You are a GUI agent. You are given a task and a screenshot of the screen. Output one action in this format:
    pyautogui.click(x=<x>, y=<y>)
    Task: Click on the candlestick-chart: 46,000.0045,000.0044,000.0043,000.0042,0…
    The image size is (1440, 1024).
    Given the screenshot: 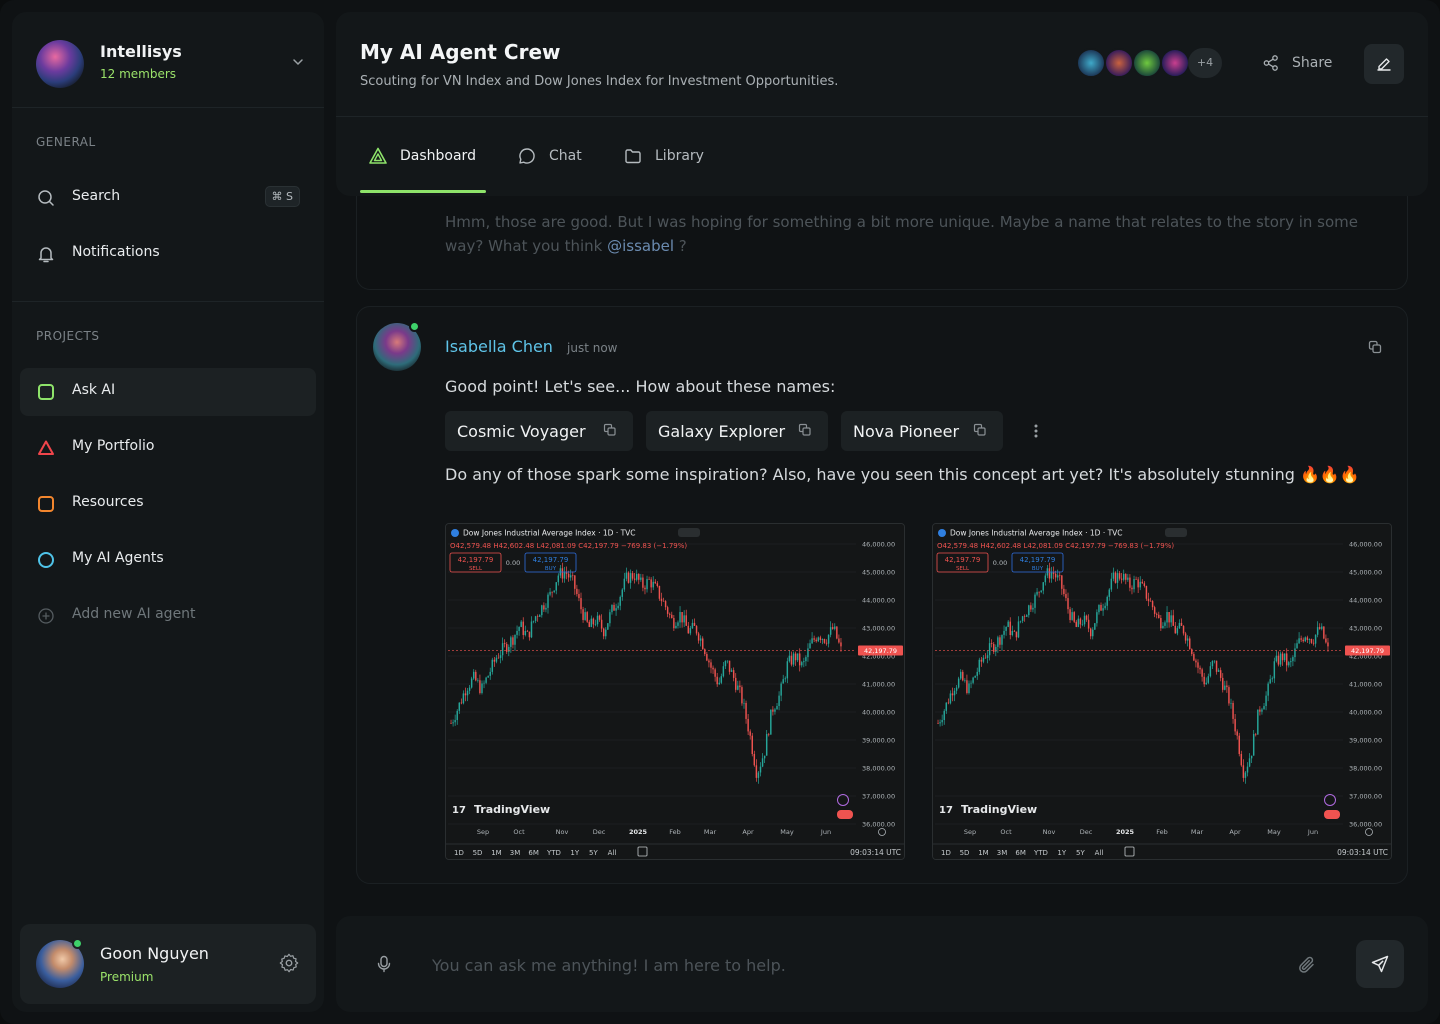 What is the action you would take?
    pyautogui.click(x=1162, y=691)
    